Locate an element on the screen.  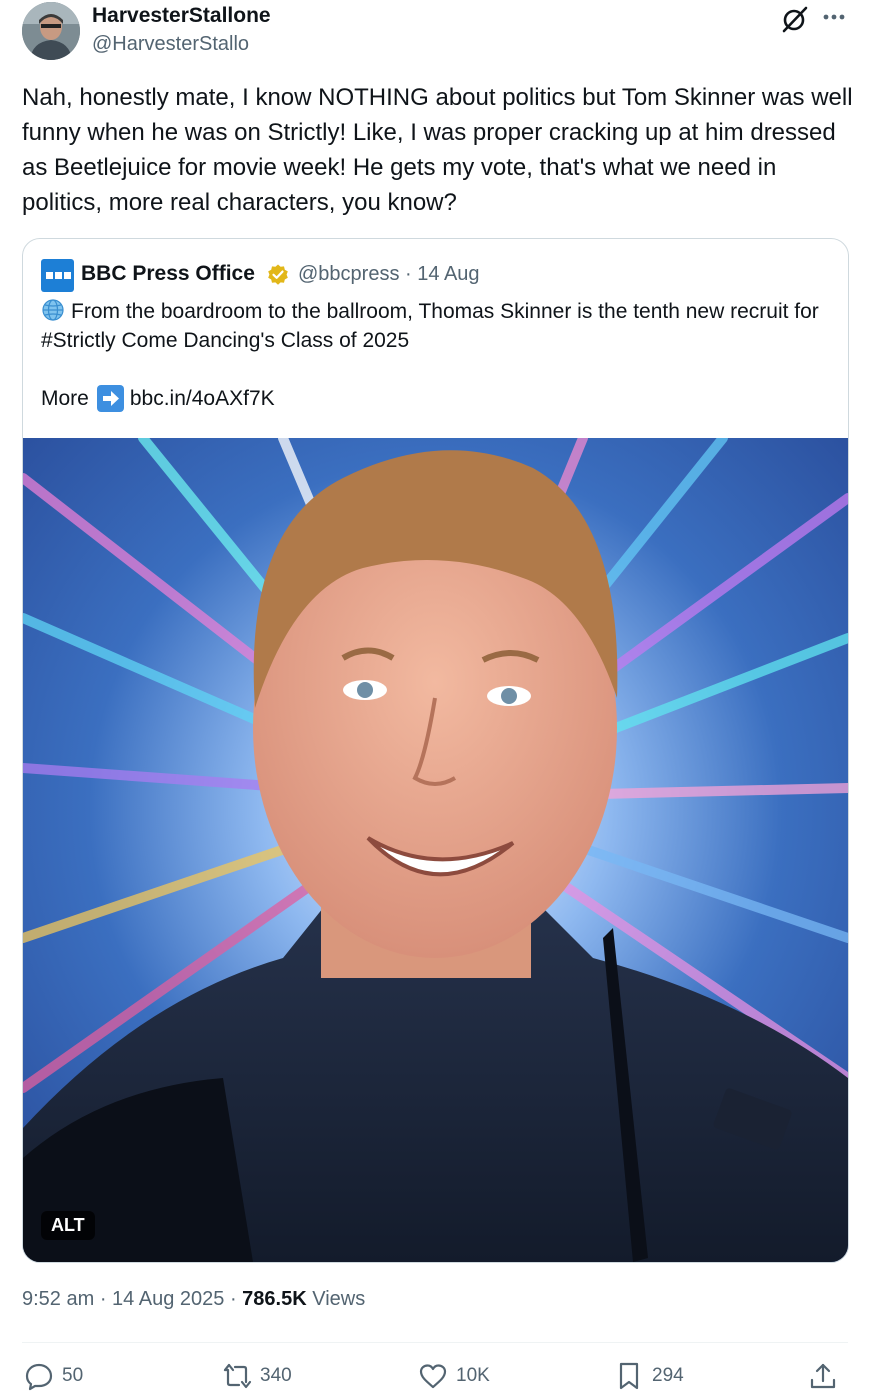
author-name: HarvesterStallone is located at coordinates (181, 16).